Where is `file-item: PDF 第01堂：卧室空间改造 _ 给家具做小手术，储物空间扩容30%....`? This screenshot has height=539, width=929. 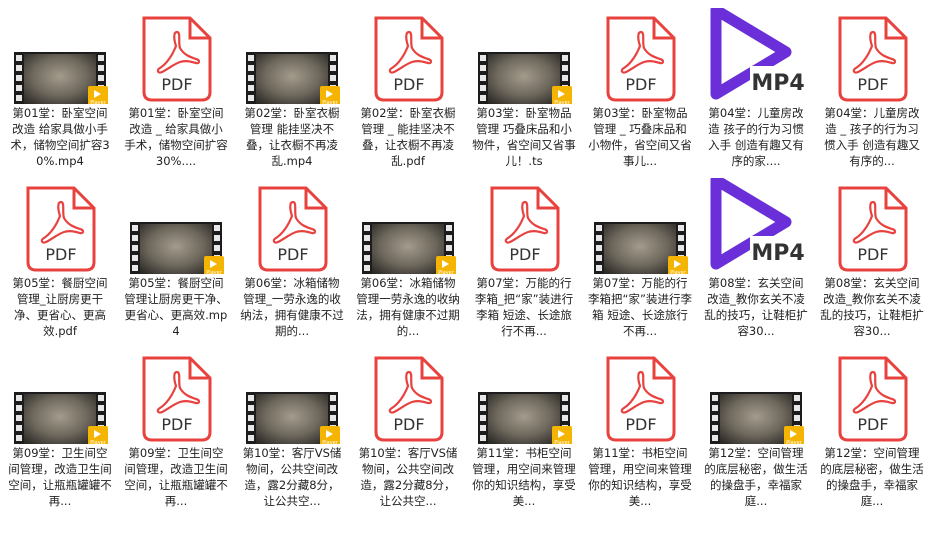 file-item: PDF 第01堂：卧室空间改造 _ 给家具做小手术，储物空间扩容30%.... is located at coordinates (176, 93).